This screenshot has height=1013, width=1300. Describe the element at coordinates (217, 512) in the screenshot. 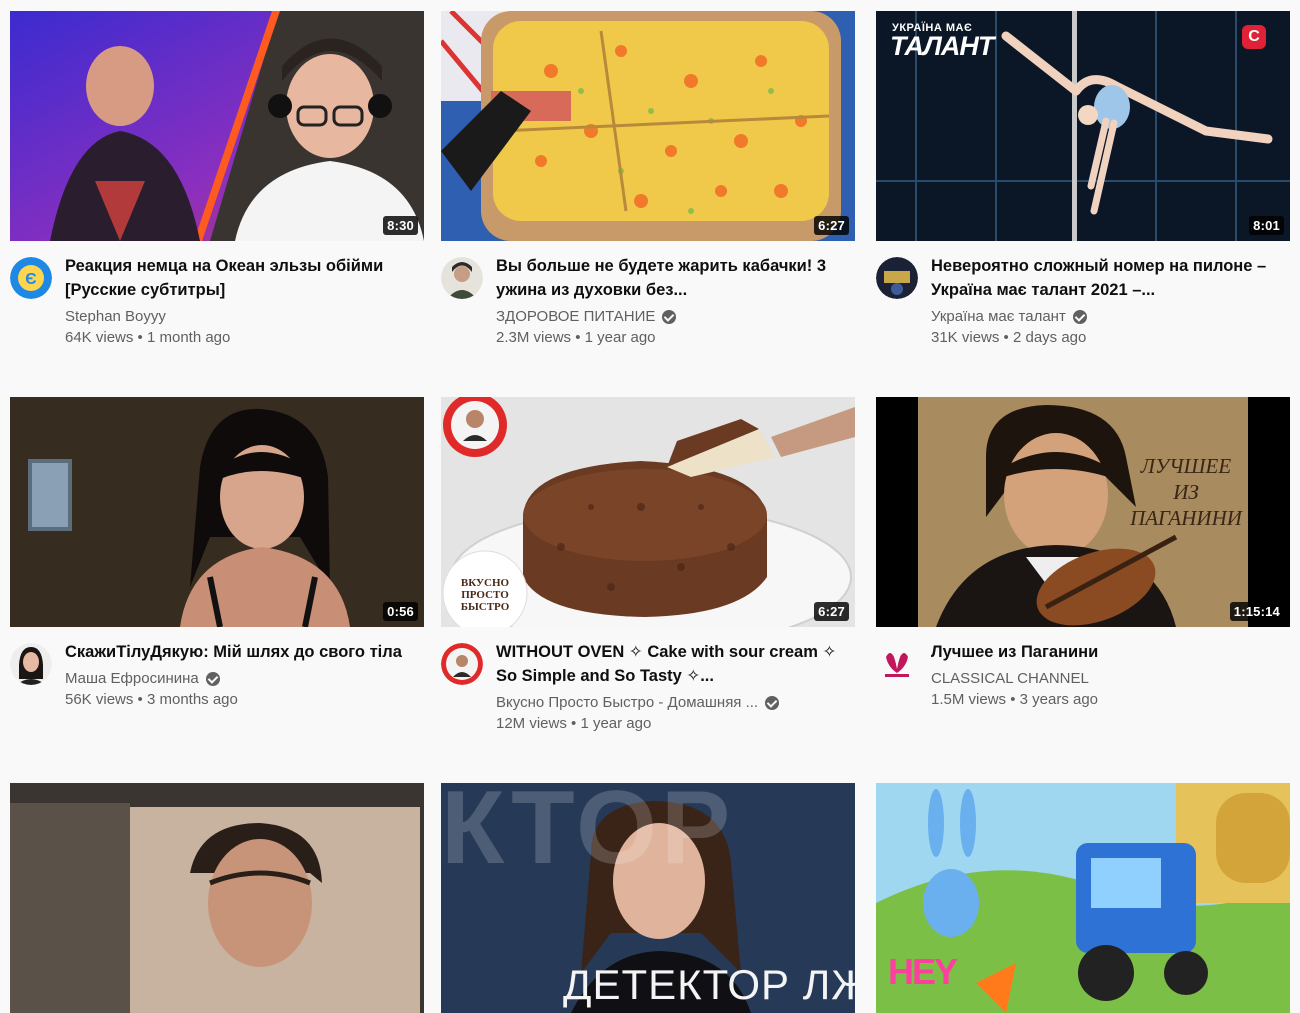

I see `video-thumbnail: 0:56` at that location.